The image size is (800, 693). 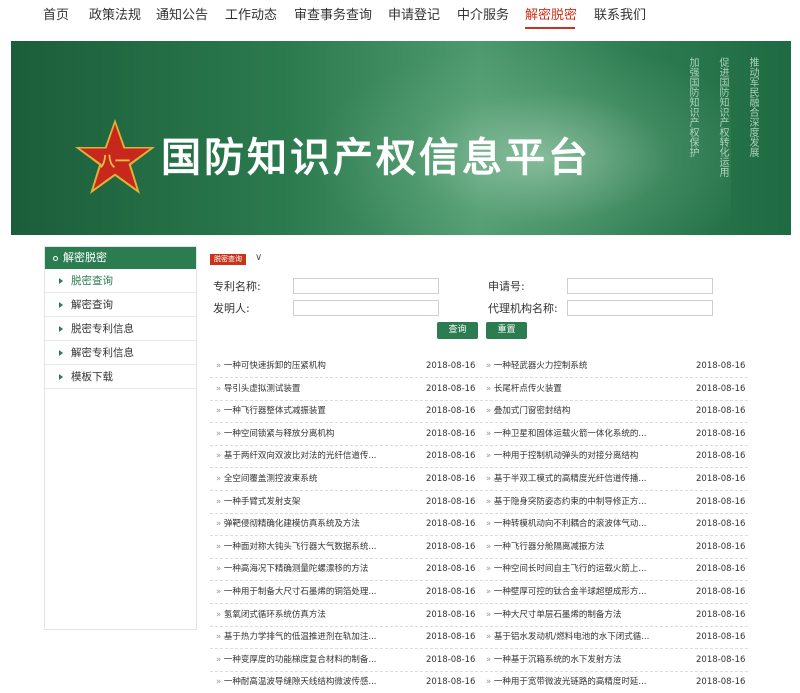 I want to click on patent-title-link: 一种手臂式发射支架, so click(x=311, y=502).